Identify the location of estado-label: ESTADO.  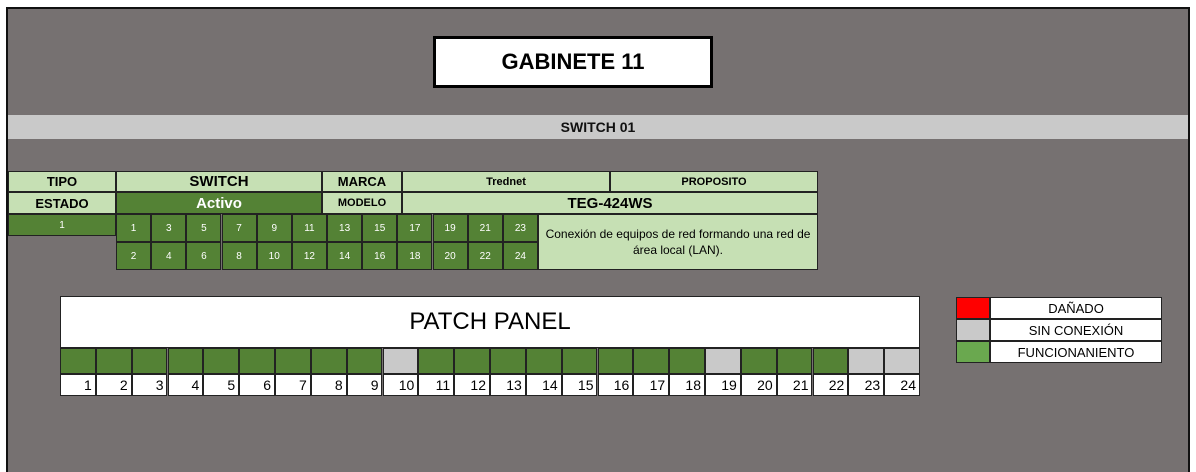
(62, 203).